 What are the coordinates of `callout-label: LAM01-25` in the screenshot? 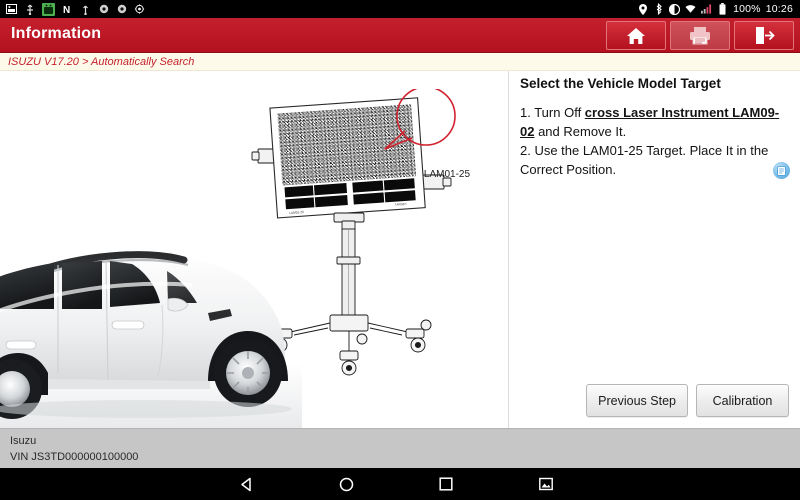 It's located at (447, 174).